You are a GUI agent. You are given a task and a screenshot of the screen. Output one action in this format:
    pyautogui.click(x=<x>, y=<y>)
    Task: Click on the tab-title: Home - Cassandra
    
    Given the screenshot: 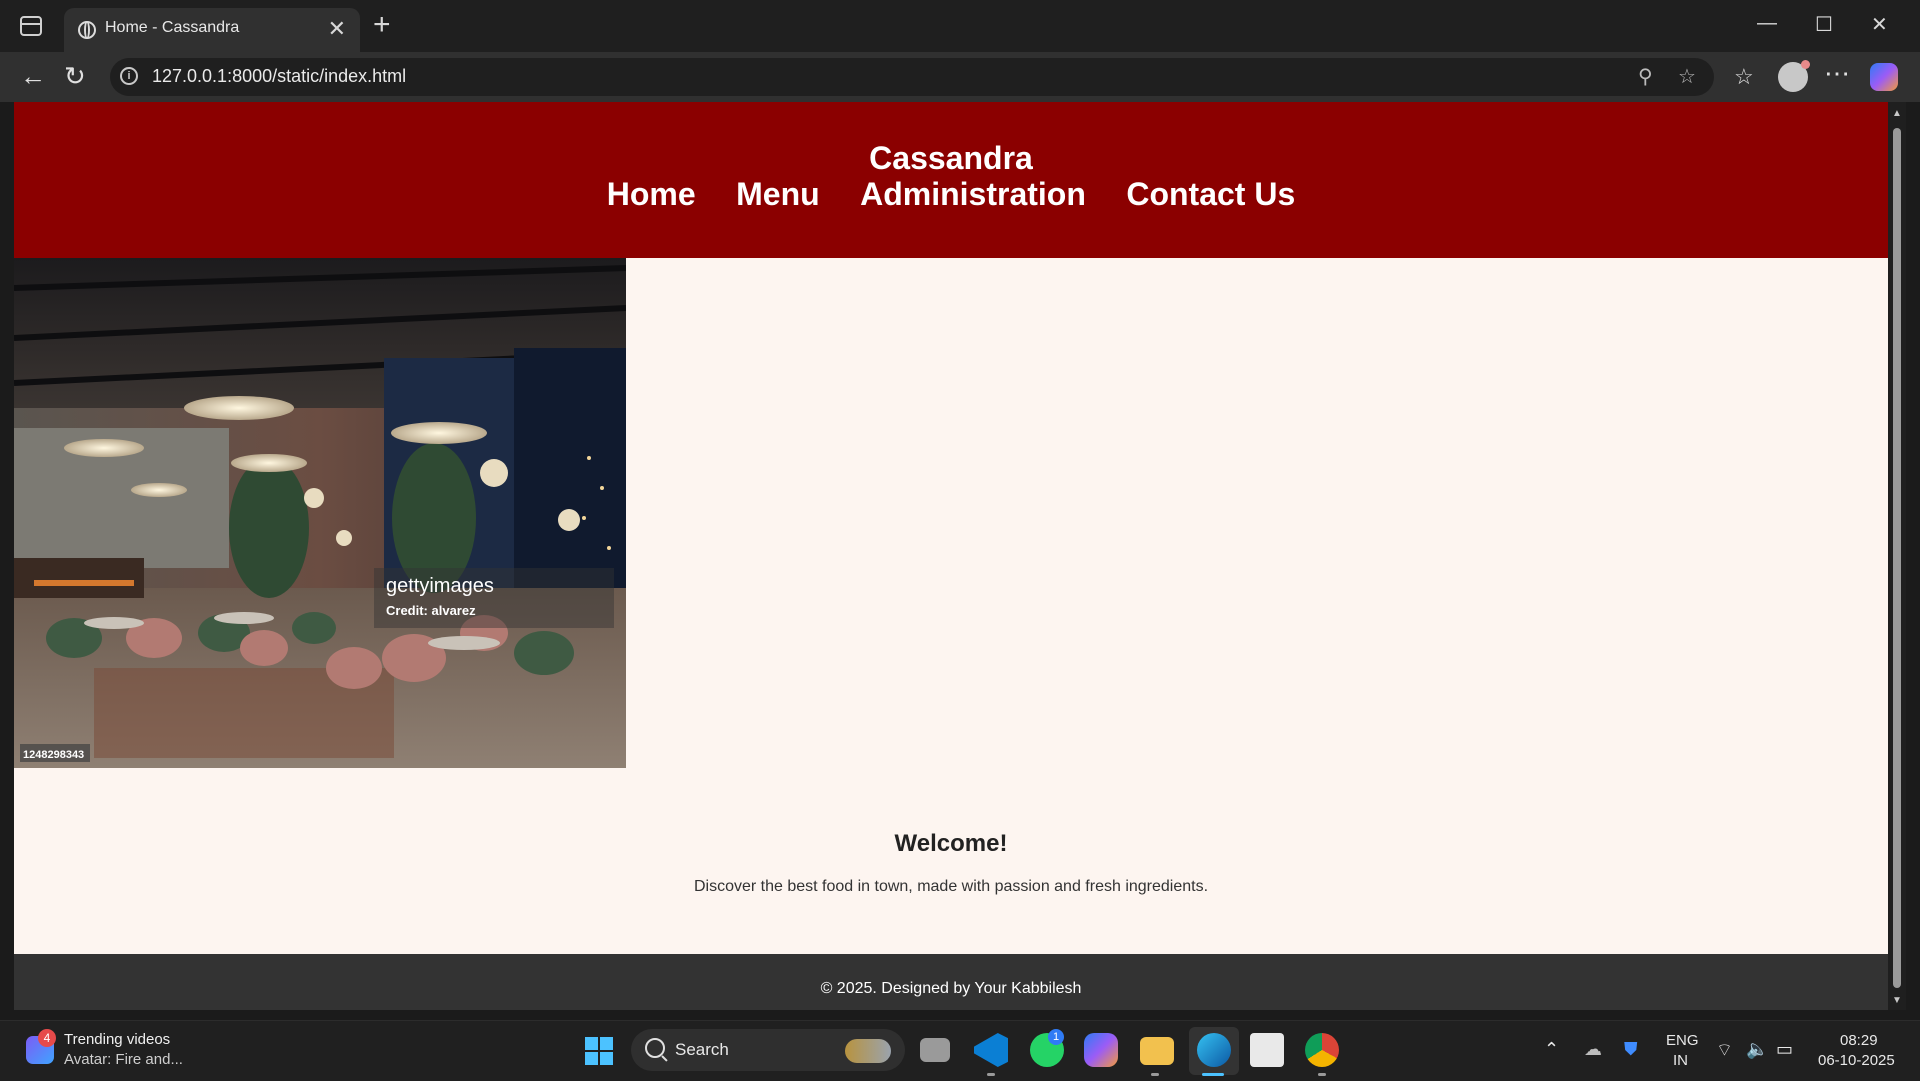 What is the action you would take?
    pyautogui.click(x=172, y=27)
    